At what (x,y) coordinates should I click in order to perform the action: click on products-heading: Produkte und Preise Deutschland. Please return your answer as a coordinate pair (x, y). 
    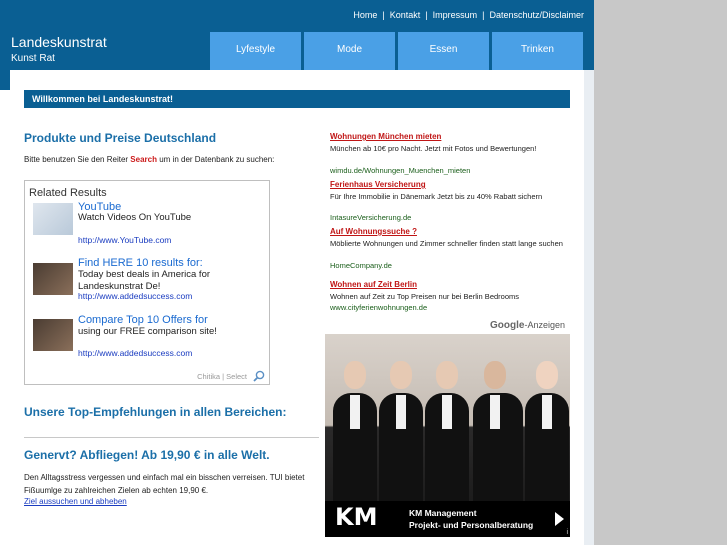
    Looking at the image, I should click on (120, 138).